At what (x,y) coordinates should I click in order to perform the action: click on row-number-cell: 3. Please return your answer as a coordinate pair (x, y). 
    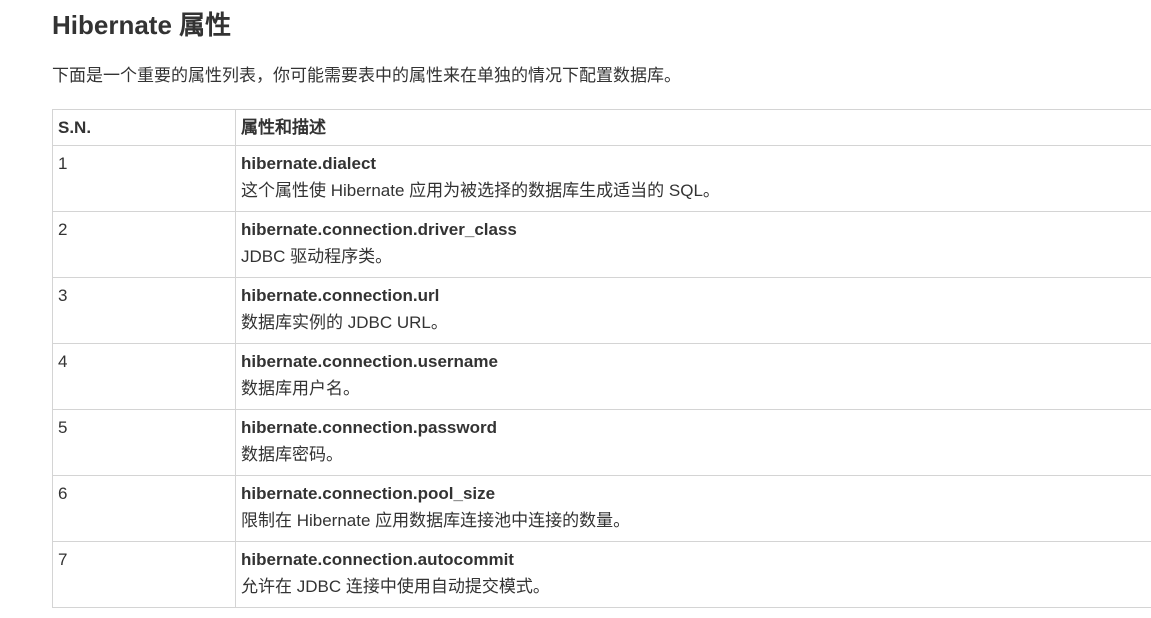
    Looking at the image, I should click on (144, 310).